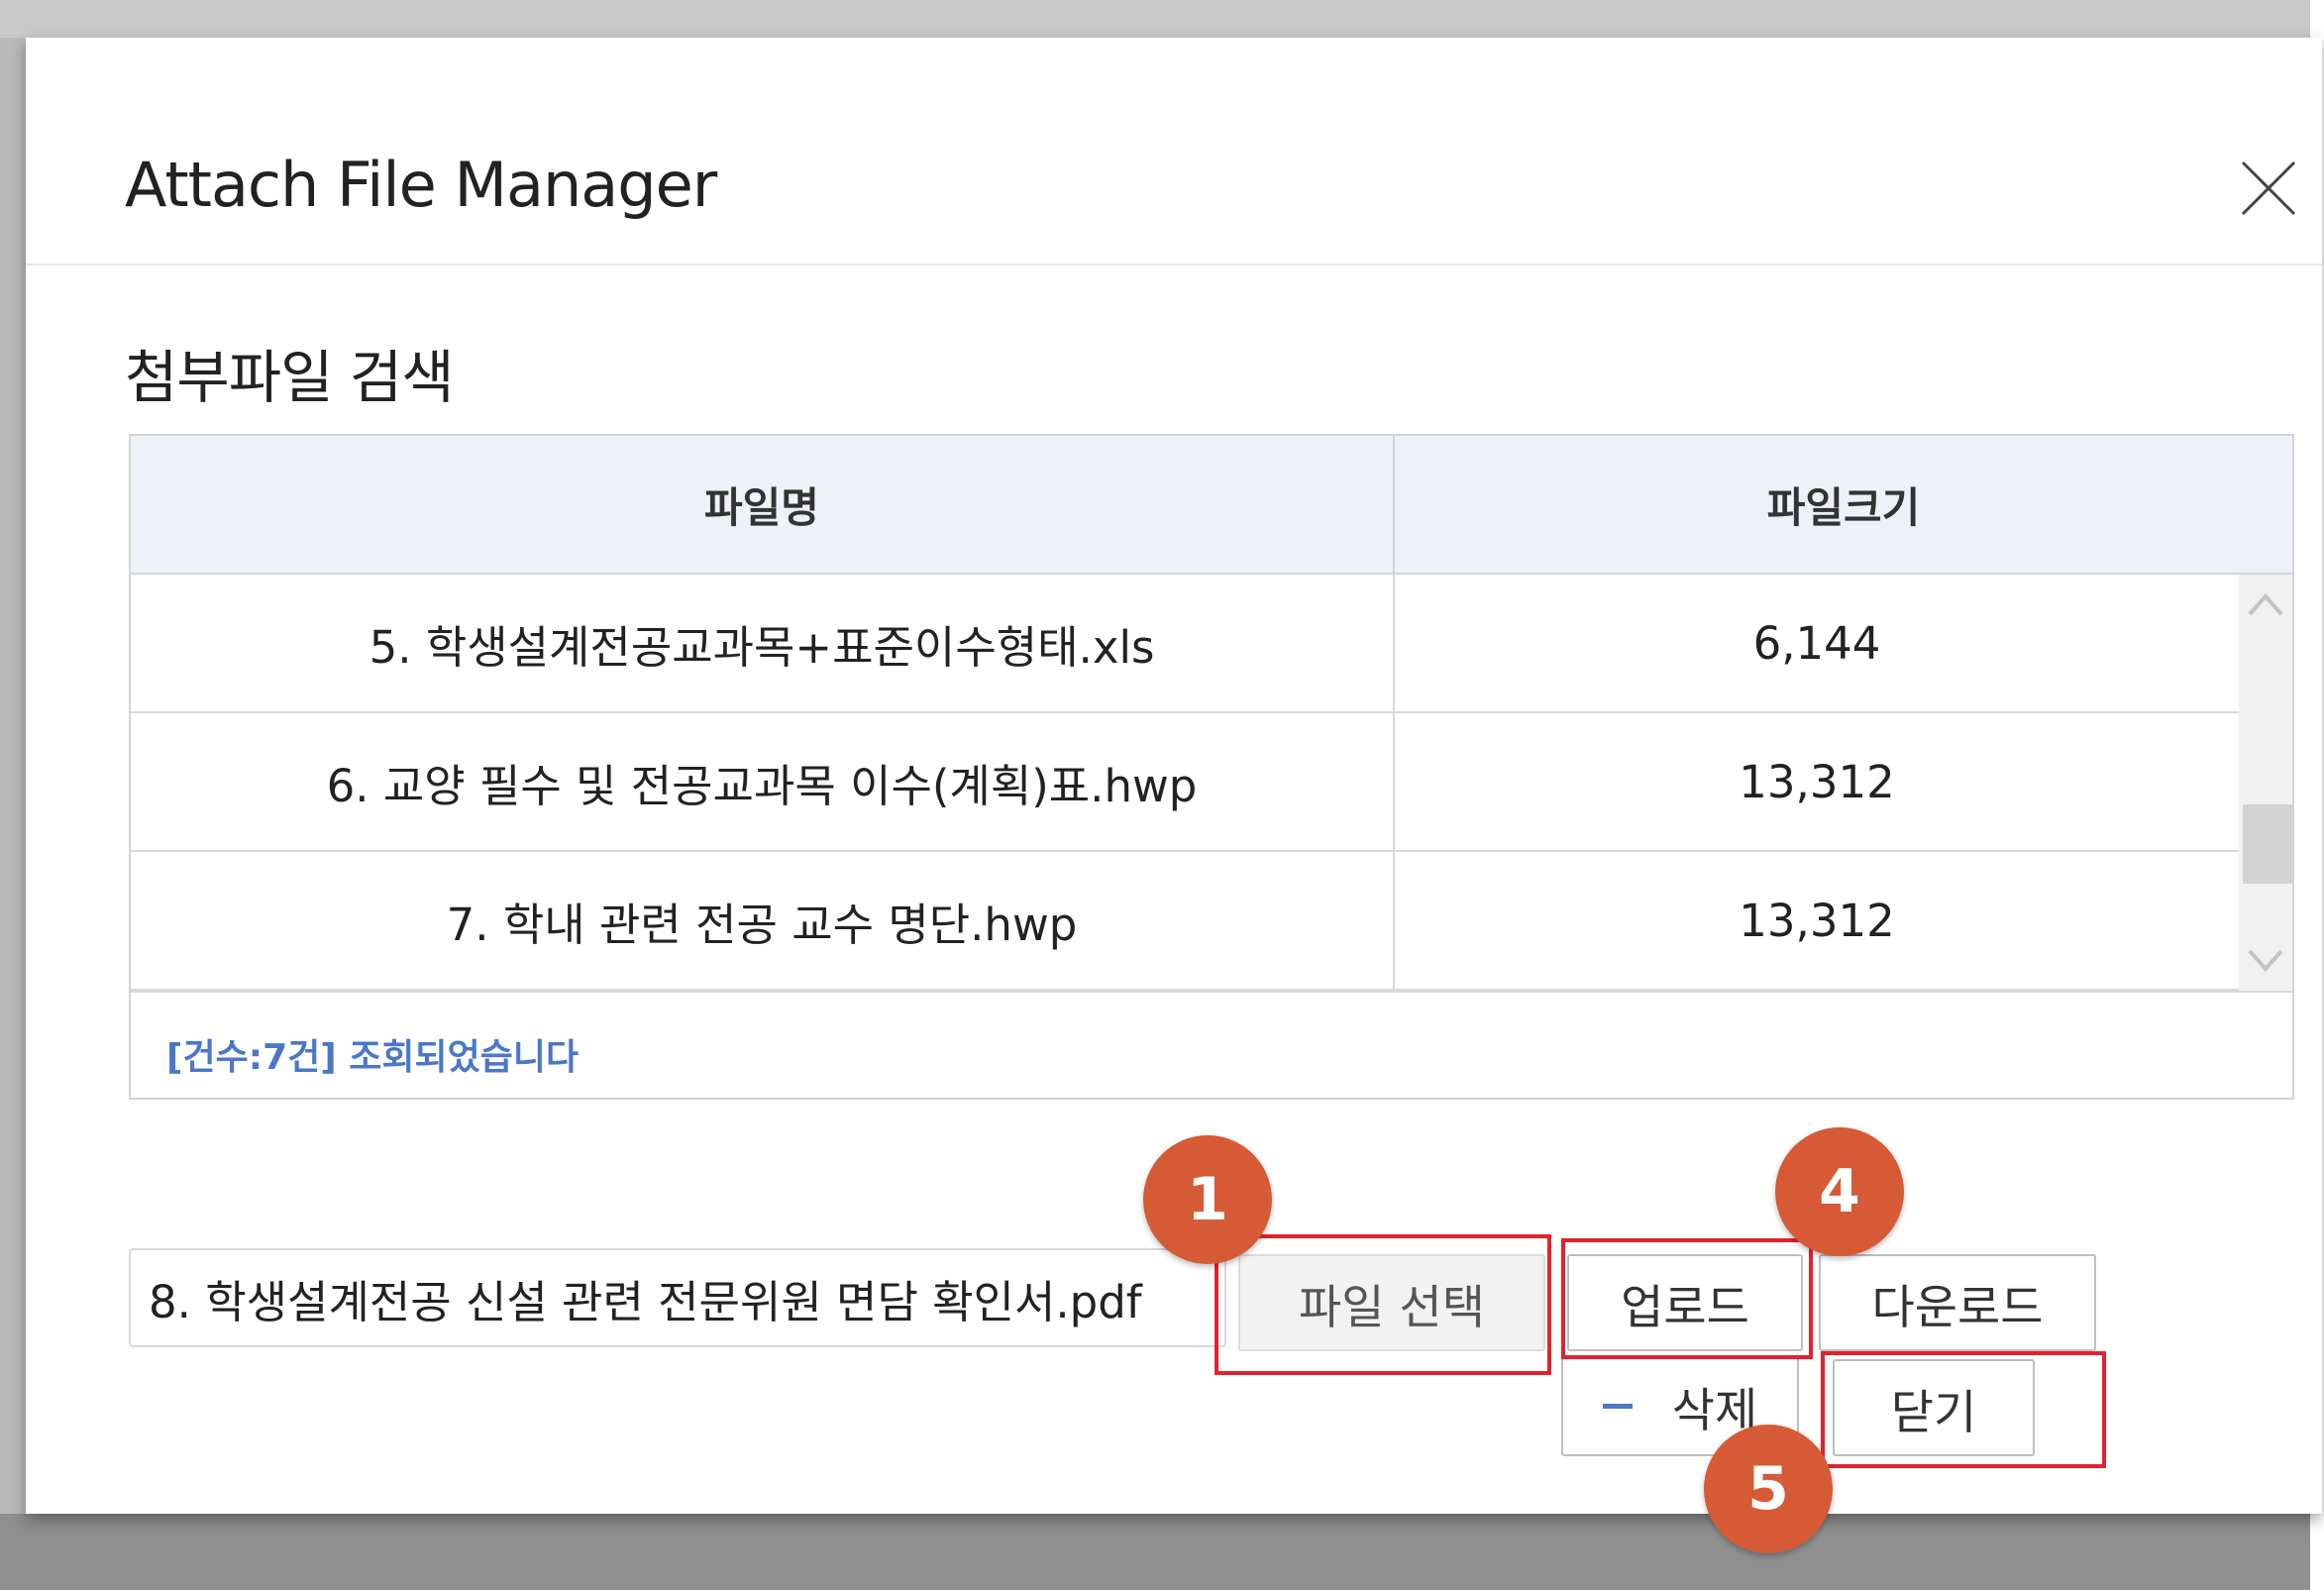  What do you see at coordinates (2265, 604) in the screenshot?
I see `chevron-up-icon` at bounding box center [2265, 604].